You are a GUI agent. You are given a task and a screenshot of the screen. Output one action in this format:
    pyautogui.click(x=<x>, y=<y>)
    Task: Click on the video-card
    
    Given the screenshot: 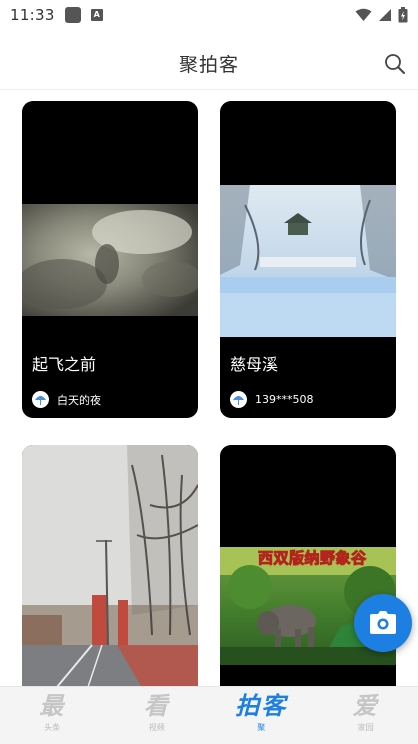 What is the action you would take?
    pyautogui.click(x=110, y=565)
    